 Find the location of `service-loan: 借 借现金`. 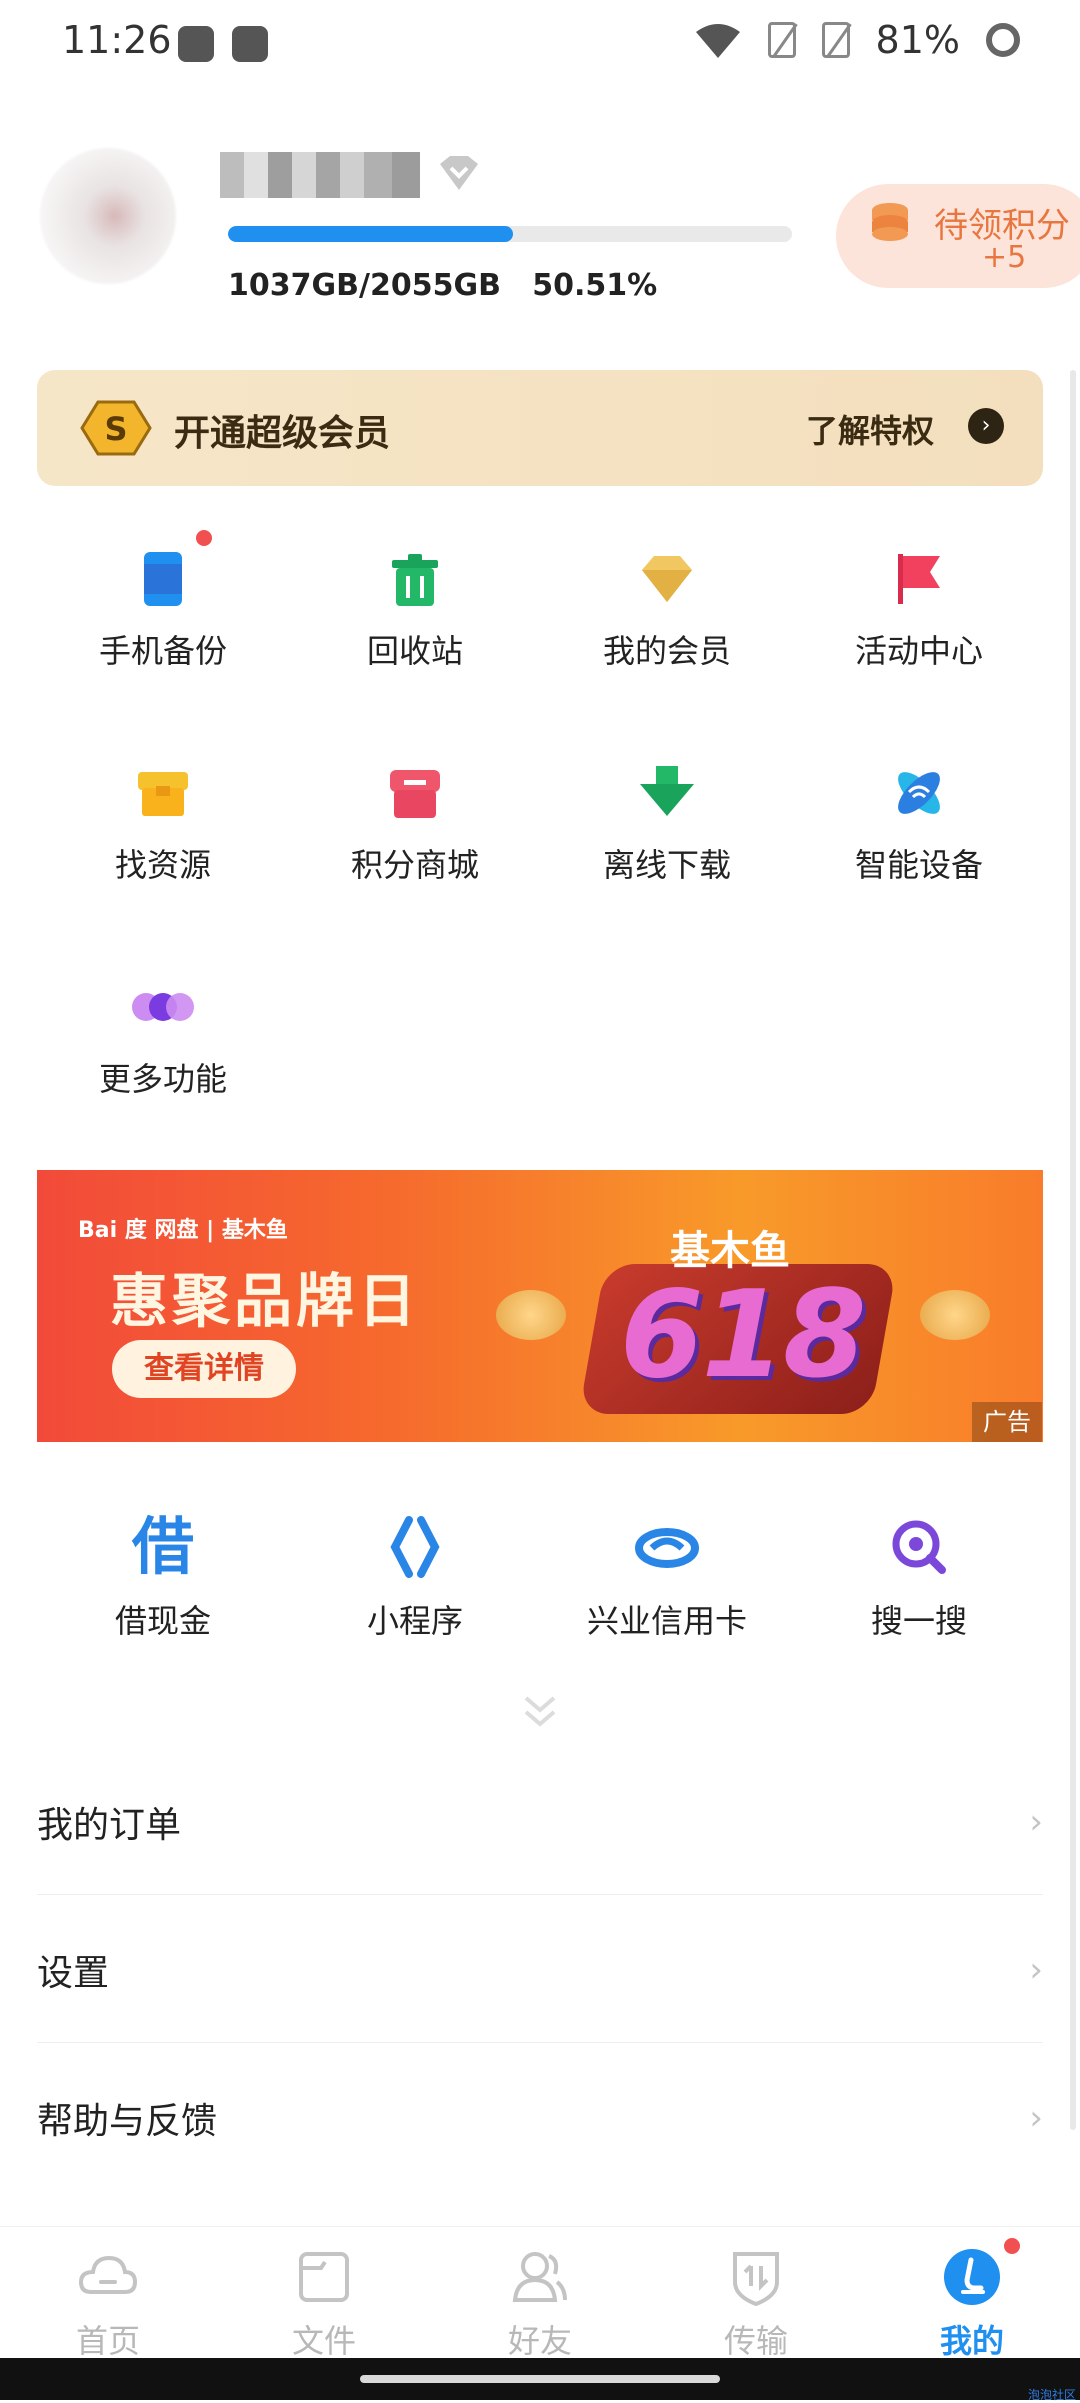

service-loan: 借 借现金 is located at coordinates (163, 1577).